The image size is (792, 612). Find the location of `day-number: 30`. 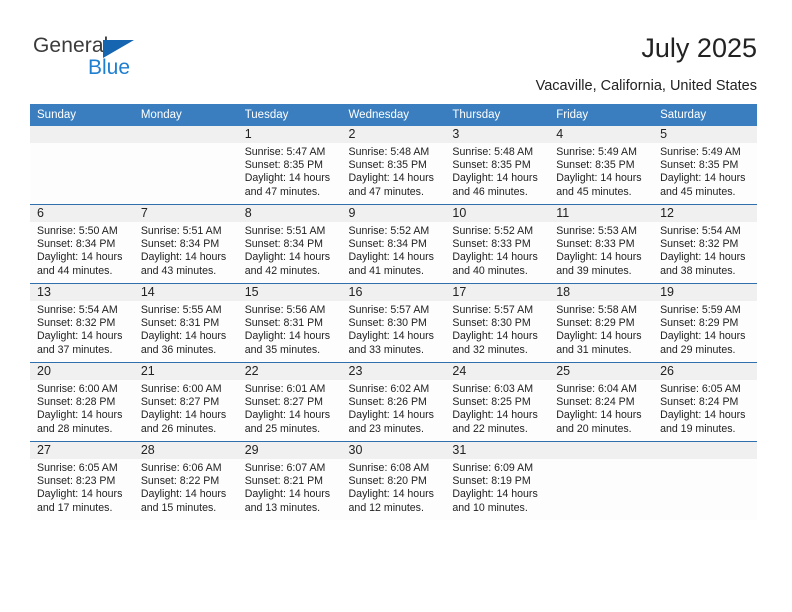

day-number: 30 is located at coordinates (393, 450).